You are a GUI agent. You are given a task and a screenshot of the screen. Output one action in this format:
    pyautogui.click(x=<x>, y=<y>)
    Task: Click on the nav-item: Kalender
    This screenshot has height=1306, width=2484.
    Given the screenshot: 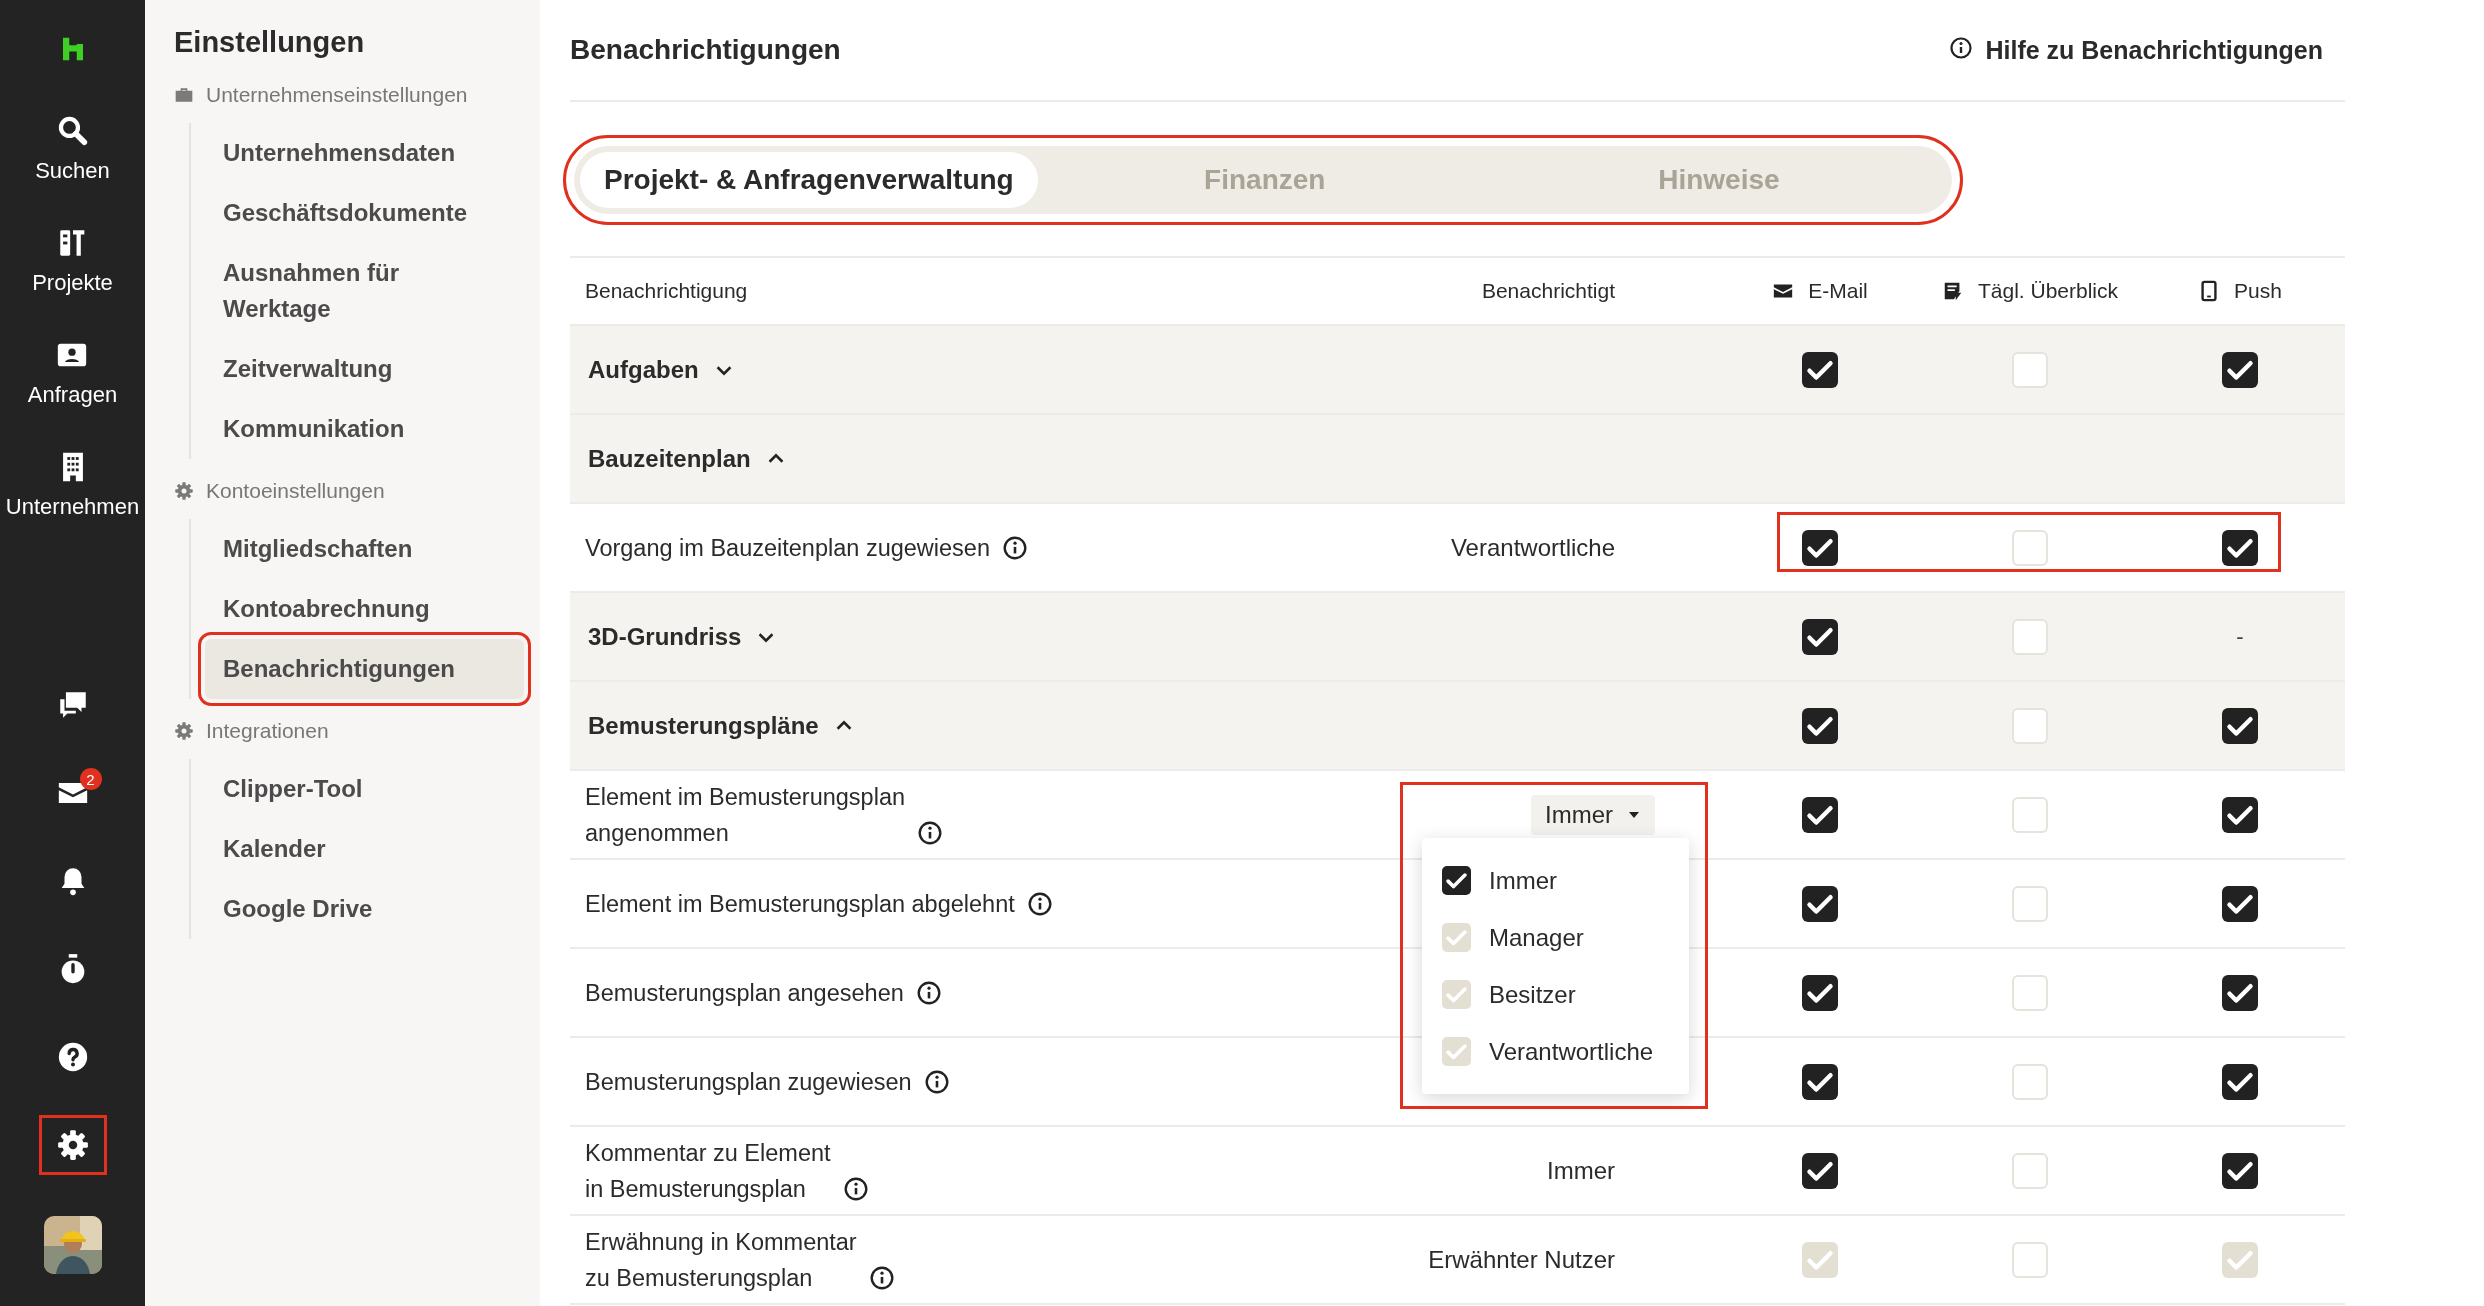 What is the action you would take?
    pyautogui.click(x=364, y=849)
    